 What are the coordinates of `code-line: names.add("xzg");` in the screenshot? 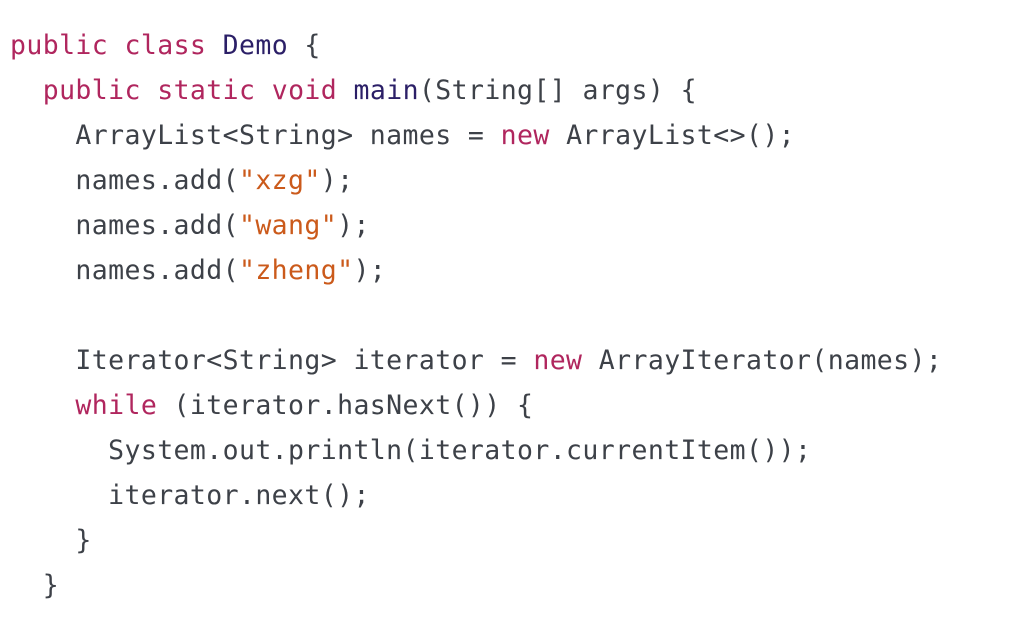 It's located at (476, 180).